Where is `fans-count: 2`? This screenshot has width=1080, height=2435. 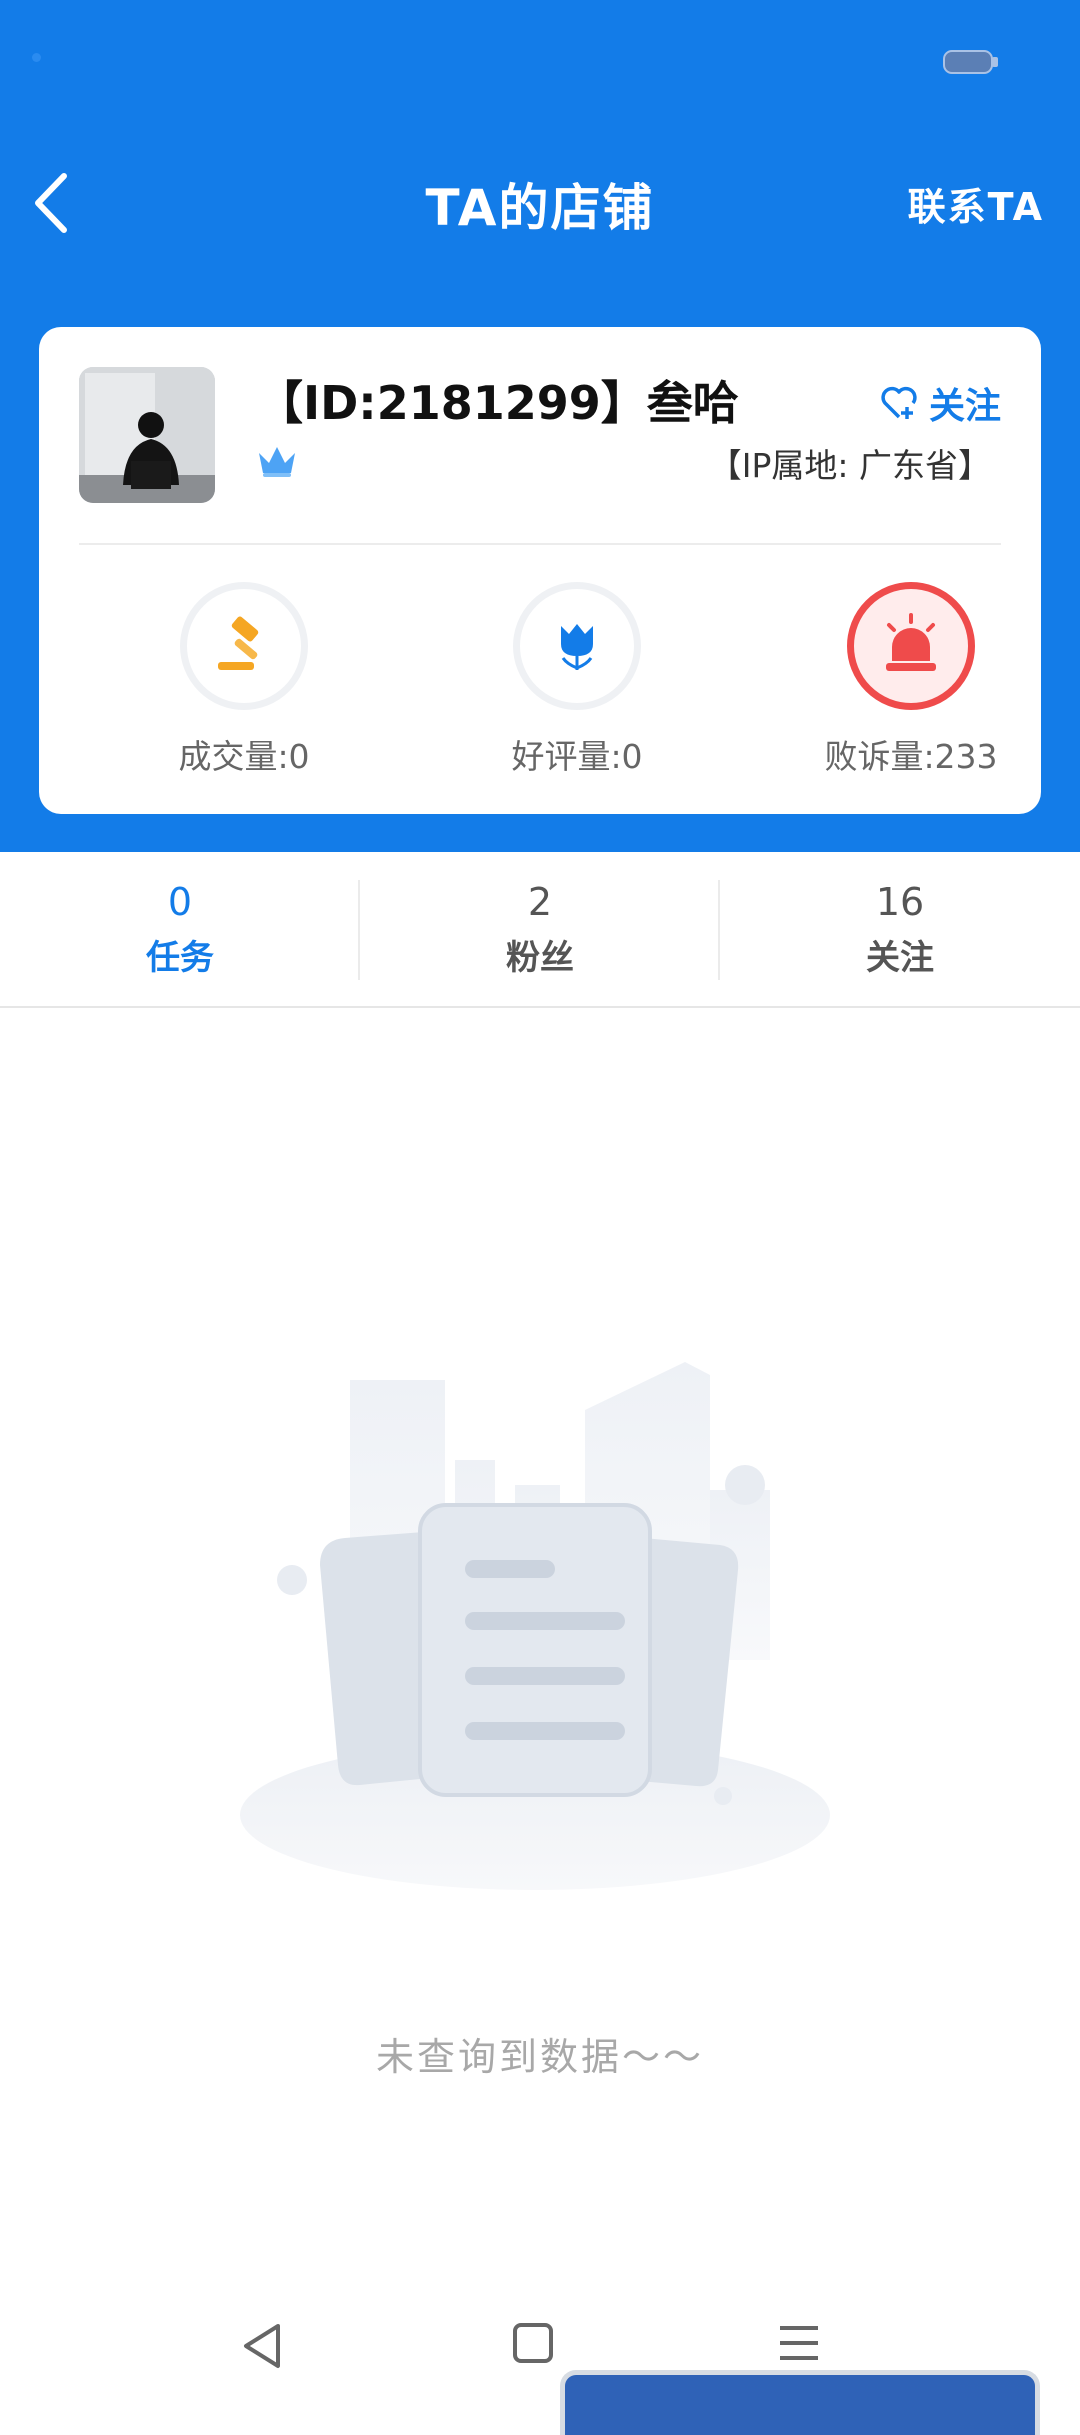
fans-count: 2 is located at coordinates (540, 902).